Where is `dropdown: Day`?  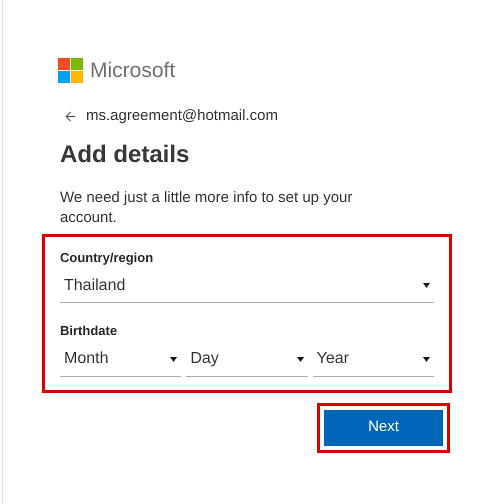
dropdown: Day is located at coordinates (247, 359).